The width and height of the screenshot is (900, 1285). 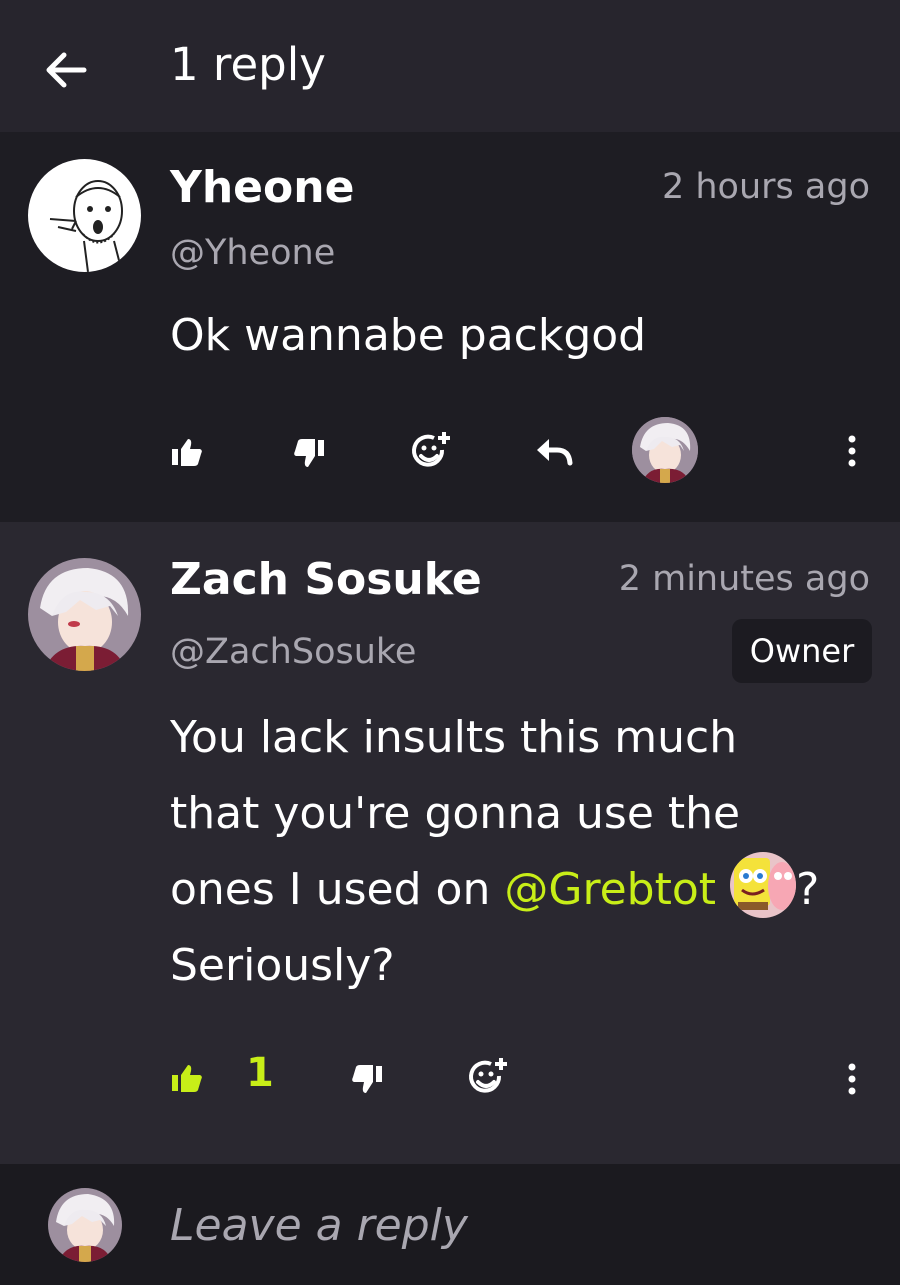 What do you see at coordinates (282, 965) in the screenshot?
I see `comment-line: Seriously?` at bounding box center [282, 965].